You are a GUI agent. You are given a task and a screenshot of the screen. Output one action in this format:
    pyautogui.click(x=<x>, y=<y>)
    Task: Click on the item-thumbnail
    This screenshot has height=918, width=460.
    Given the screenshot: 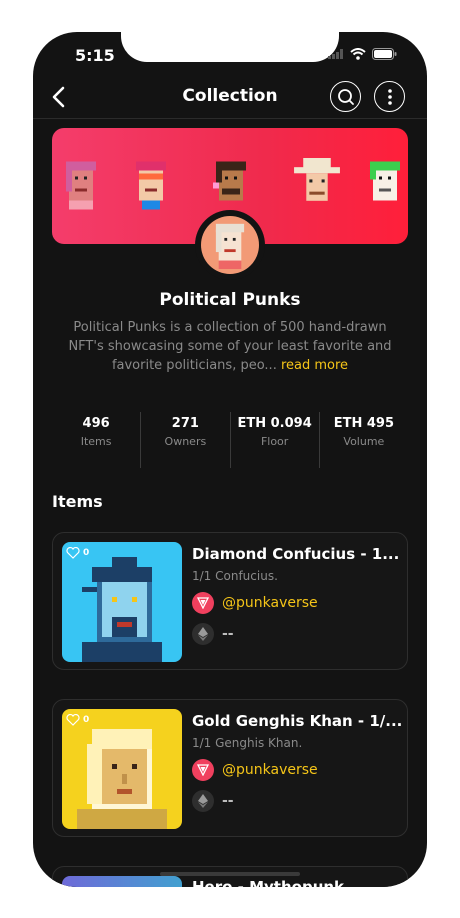 What is the action you would take?
    pyautogui.click(x=122, y=881)
    